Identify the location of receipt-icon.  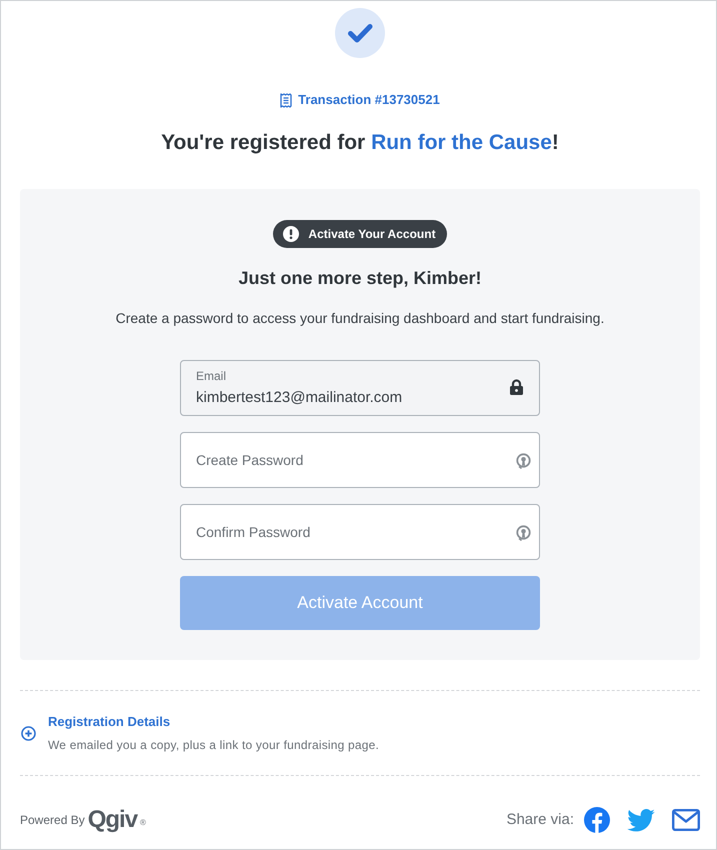
(286, 100).